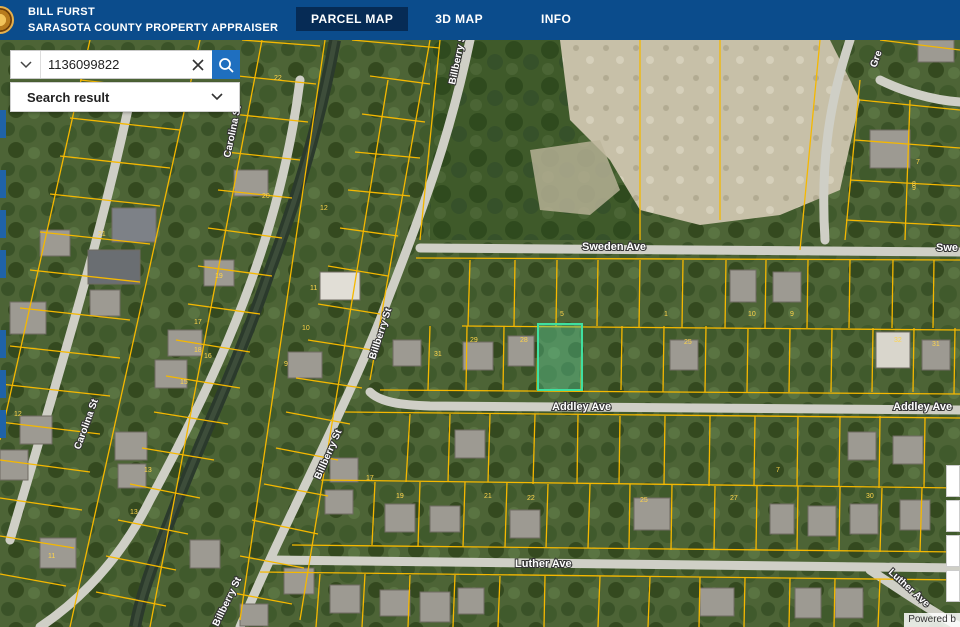 The image size is (960, 627). Describe the element at coordinates (474, 340) in the screenshot. I see `svg-text: 29` at that location.